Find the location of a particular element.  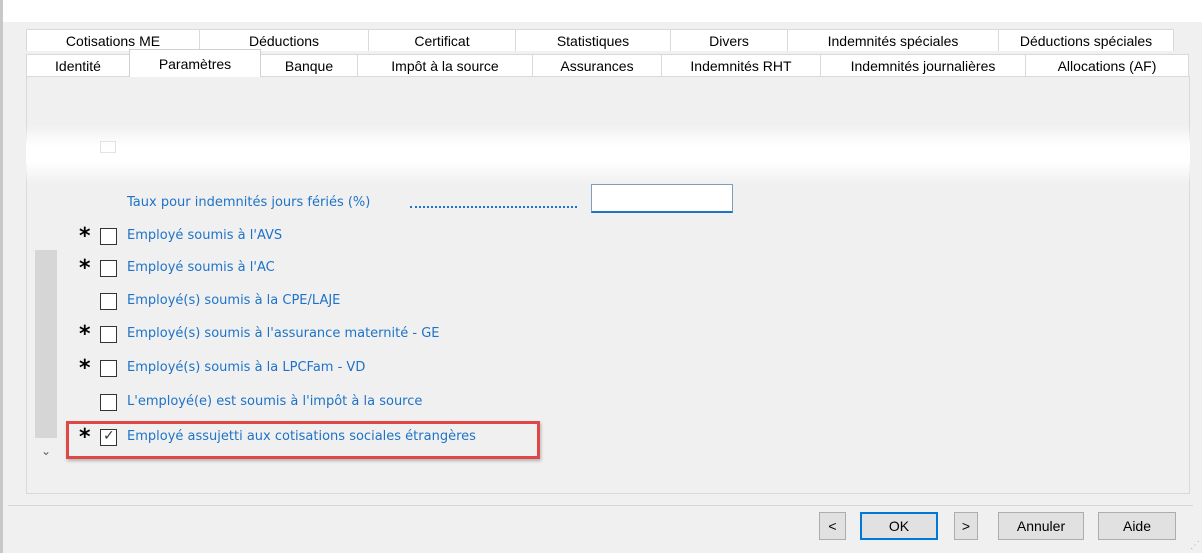

highlight-box is located at coordinates (303, 440).